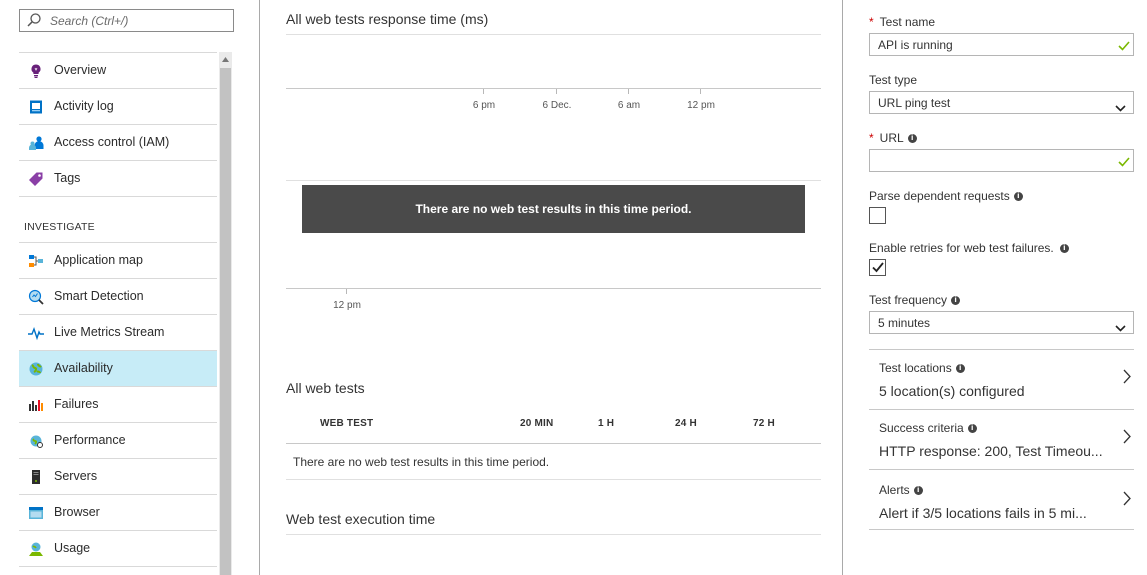 This screenshot has height=575, width=1147. I want to click on usage-icon, so click(36, 549).